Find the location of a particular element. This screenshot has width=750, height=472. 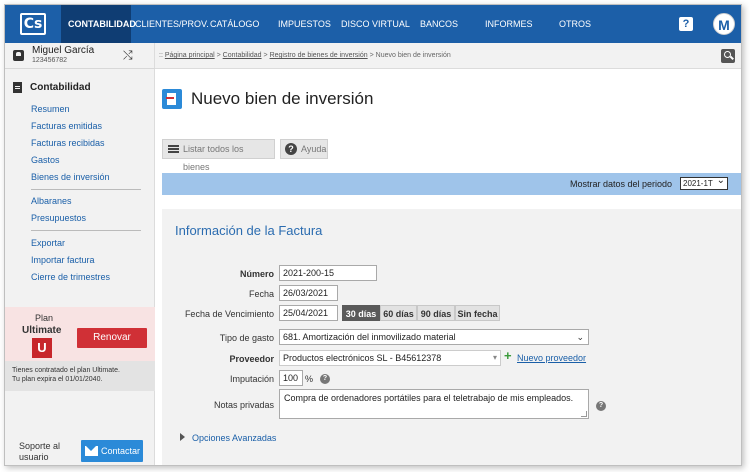

plan-label: Plan is located at coordinates (44, 318).